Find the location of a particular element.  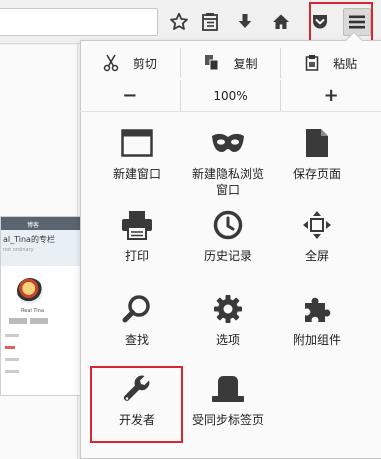

print-icon is located at coordinates (137, 225).